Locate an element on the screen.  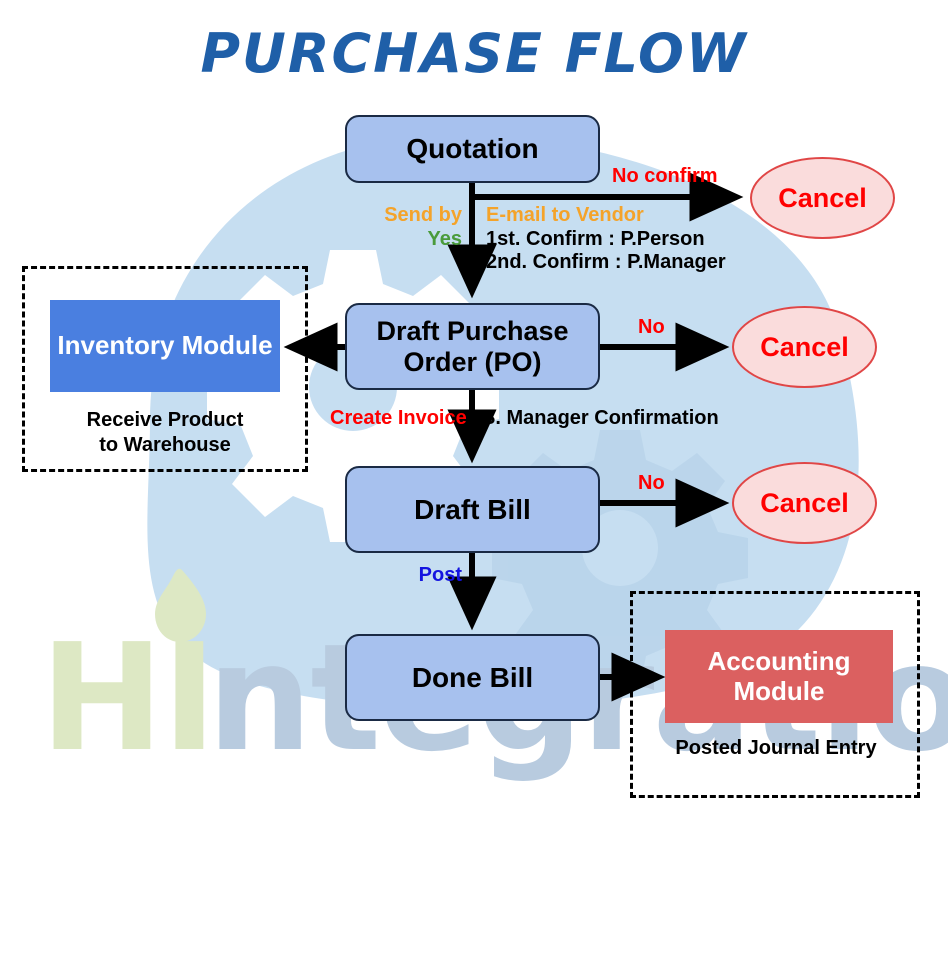
accounting-module-caption: Posted Journal Entry is located at coordinates (776, 748).